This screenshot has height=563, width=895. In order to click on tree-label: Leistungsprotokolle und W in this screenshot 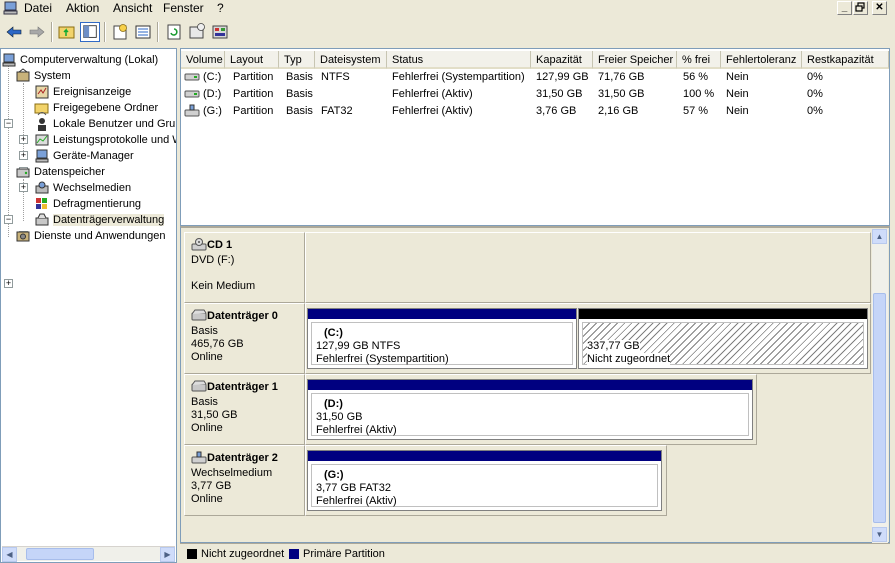, I will do `click(115, 140)`.